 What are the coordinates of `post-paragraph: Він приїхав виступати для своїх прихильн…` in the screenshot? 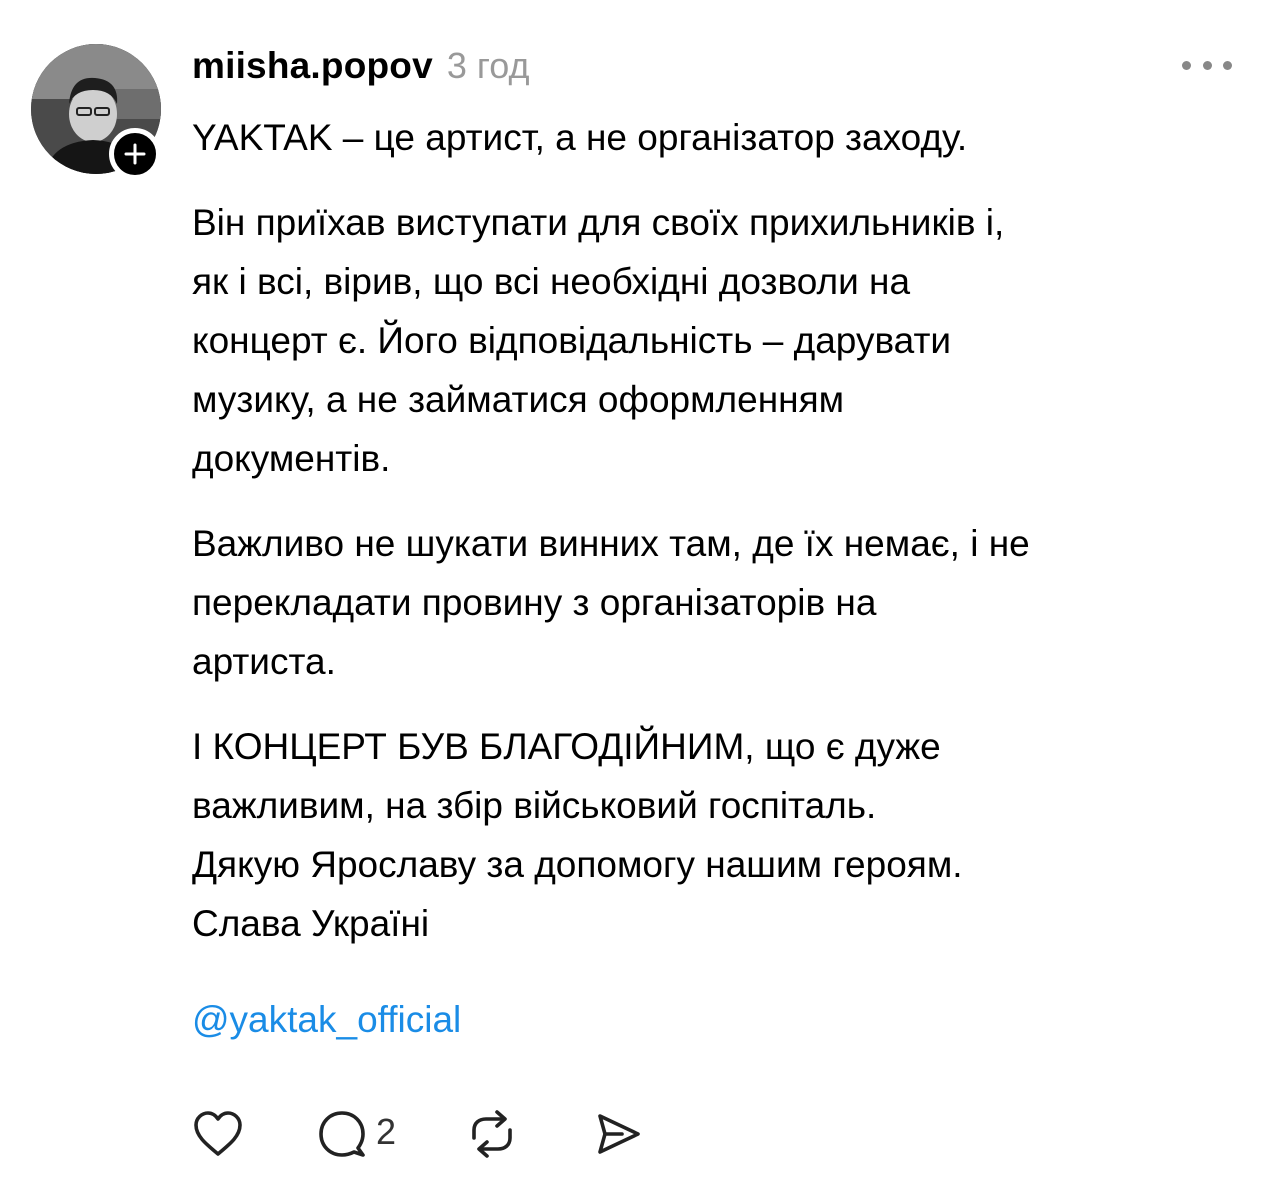 It's located at (598, 340).